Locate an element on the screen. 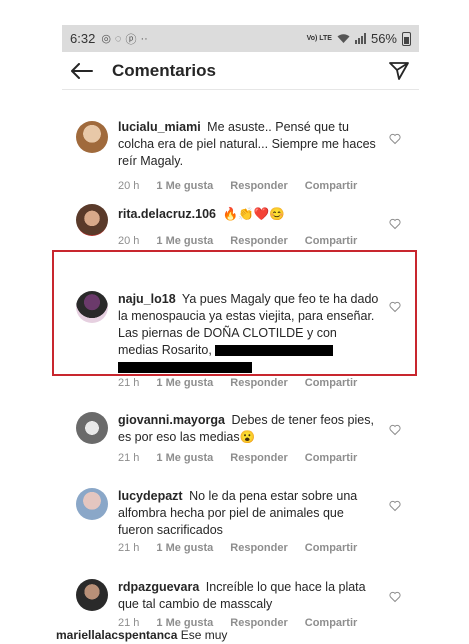 Image resolution: width=469 pixels, height=644 pixels. volte-indicator: Vo) LTE is located at coordinates (319, 38).